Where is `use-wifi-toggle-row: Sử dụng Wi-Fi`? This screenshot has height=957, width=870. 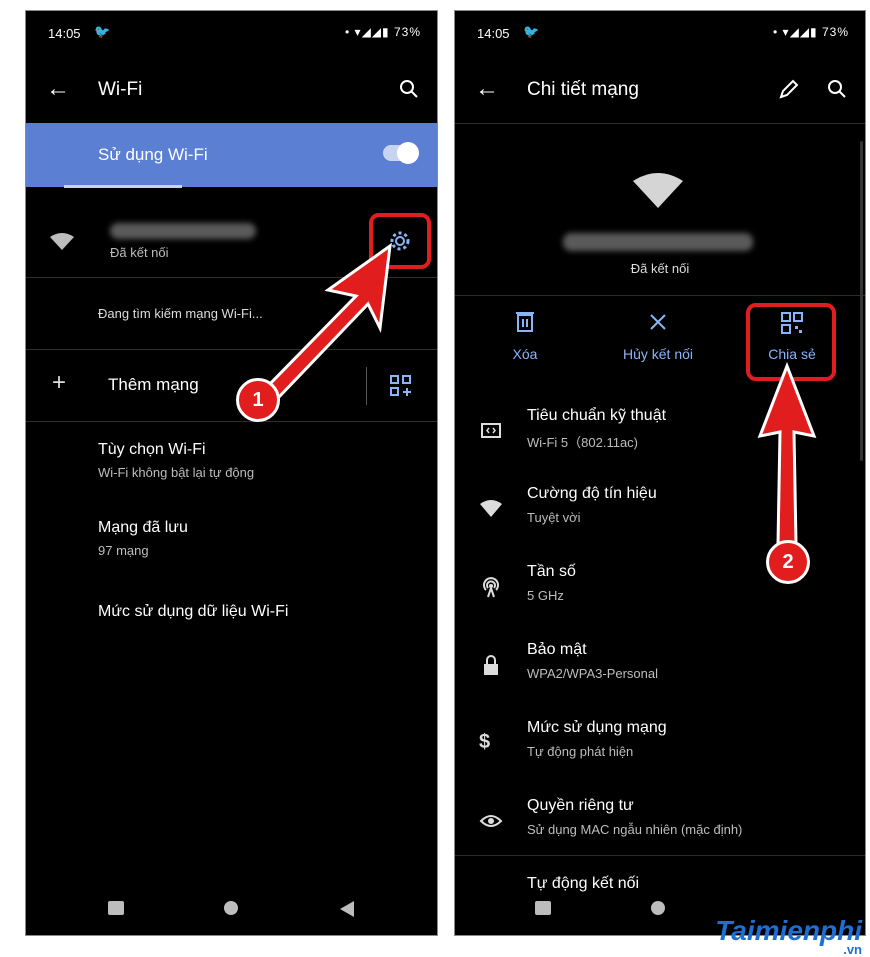 use-wifi-toggle-row: Sử dụng Wi-Fi is located at coordinates (231, 155).